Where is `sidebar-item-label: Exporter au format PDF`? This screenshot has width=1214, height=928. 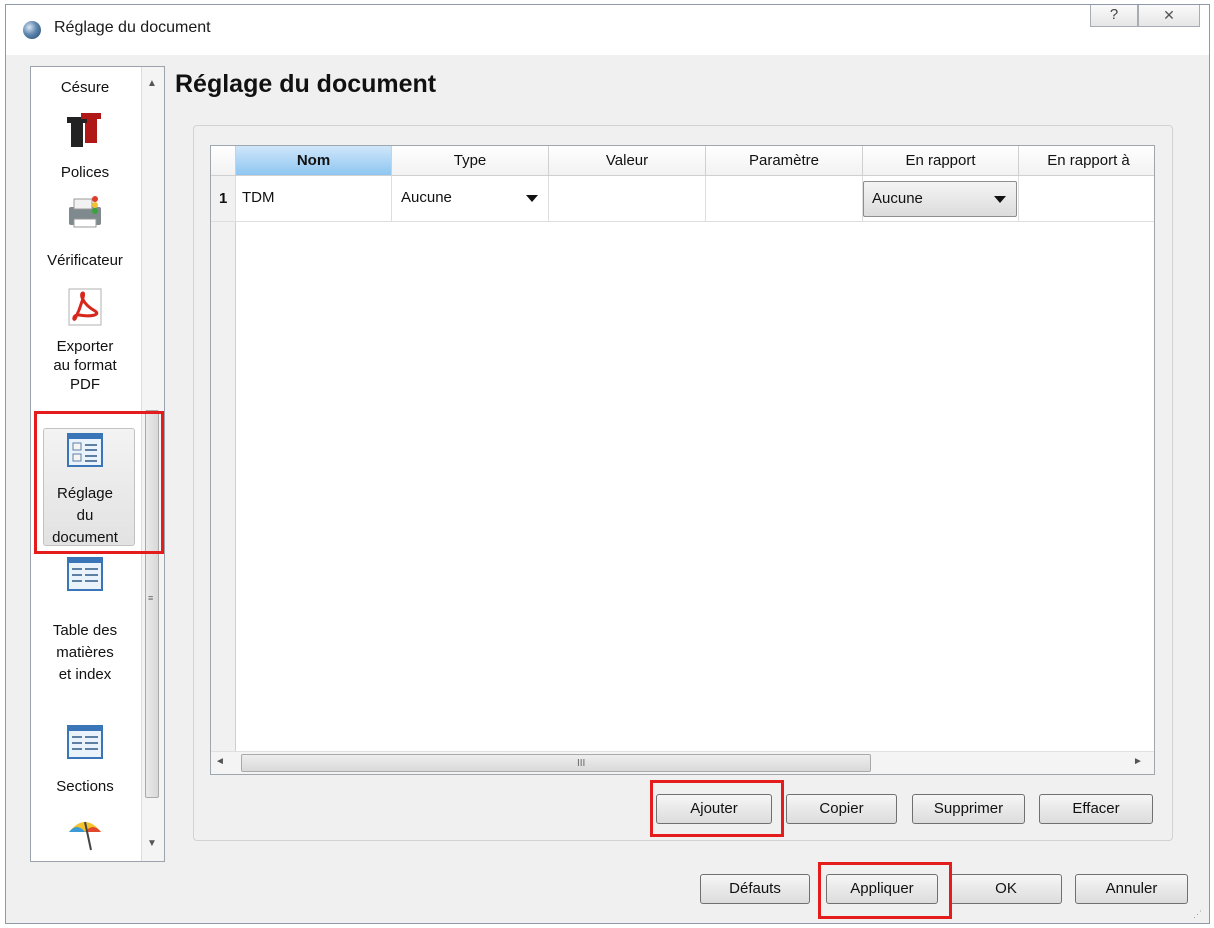 sidebar-item-label: Exporter au format PDF is located at coordinates (85, 365).